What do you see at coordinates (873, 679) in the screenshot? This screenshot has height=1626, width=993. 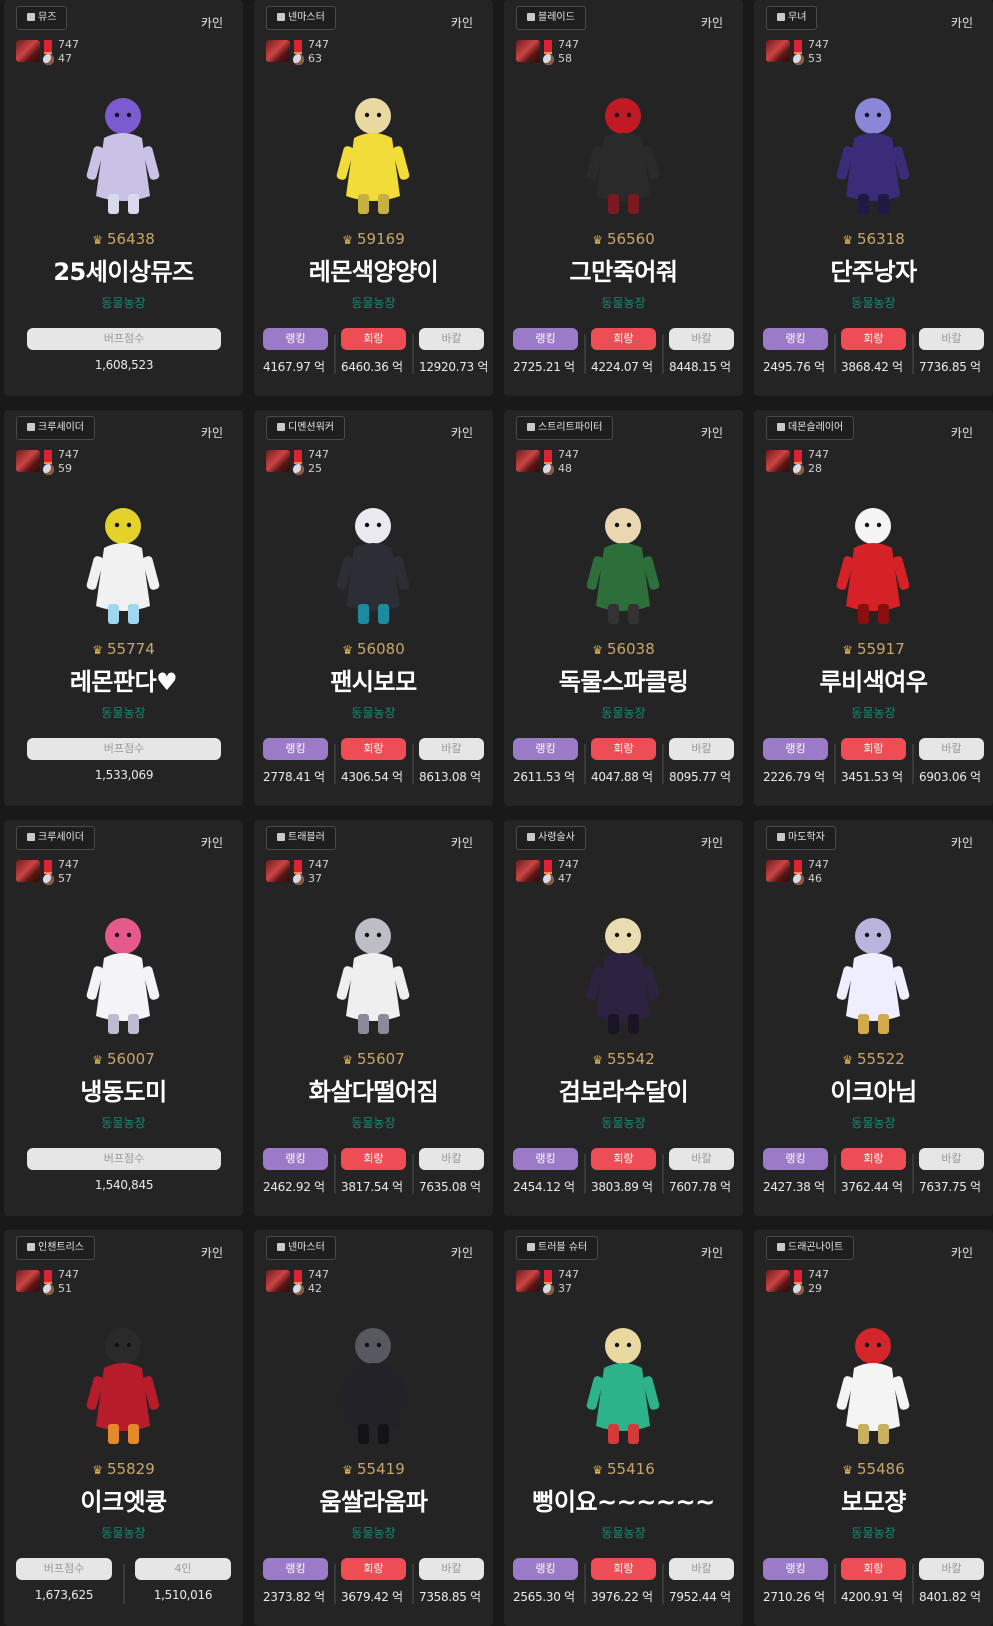 I see `character-name: 루비색여우` at bounding box center [873, 679].